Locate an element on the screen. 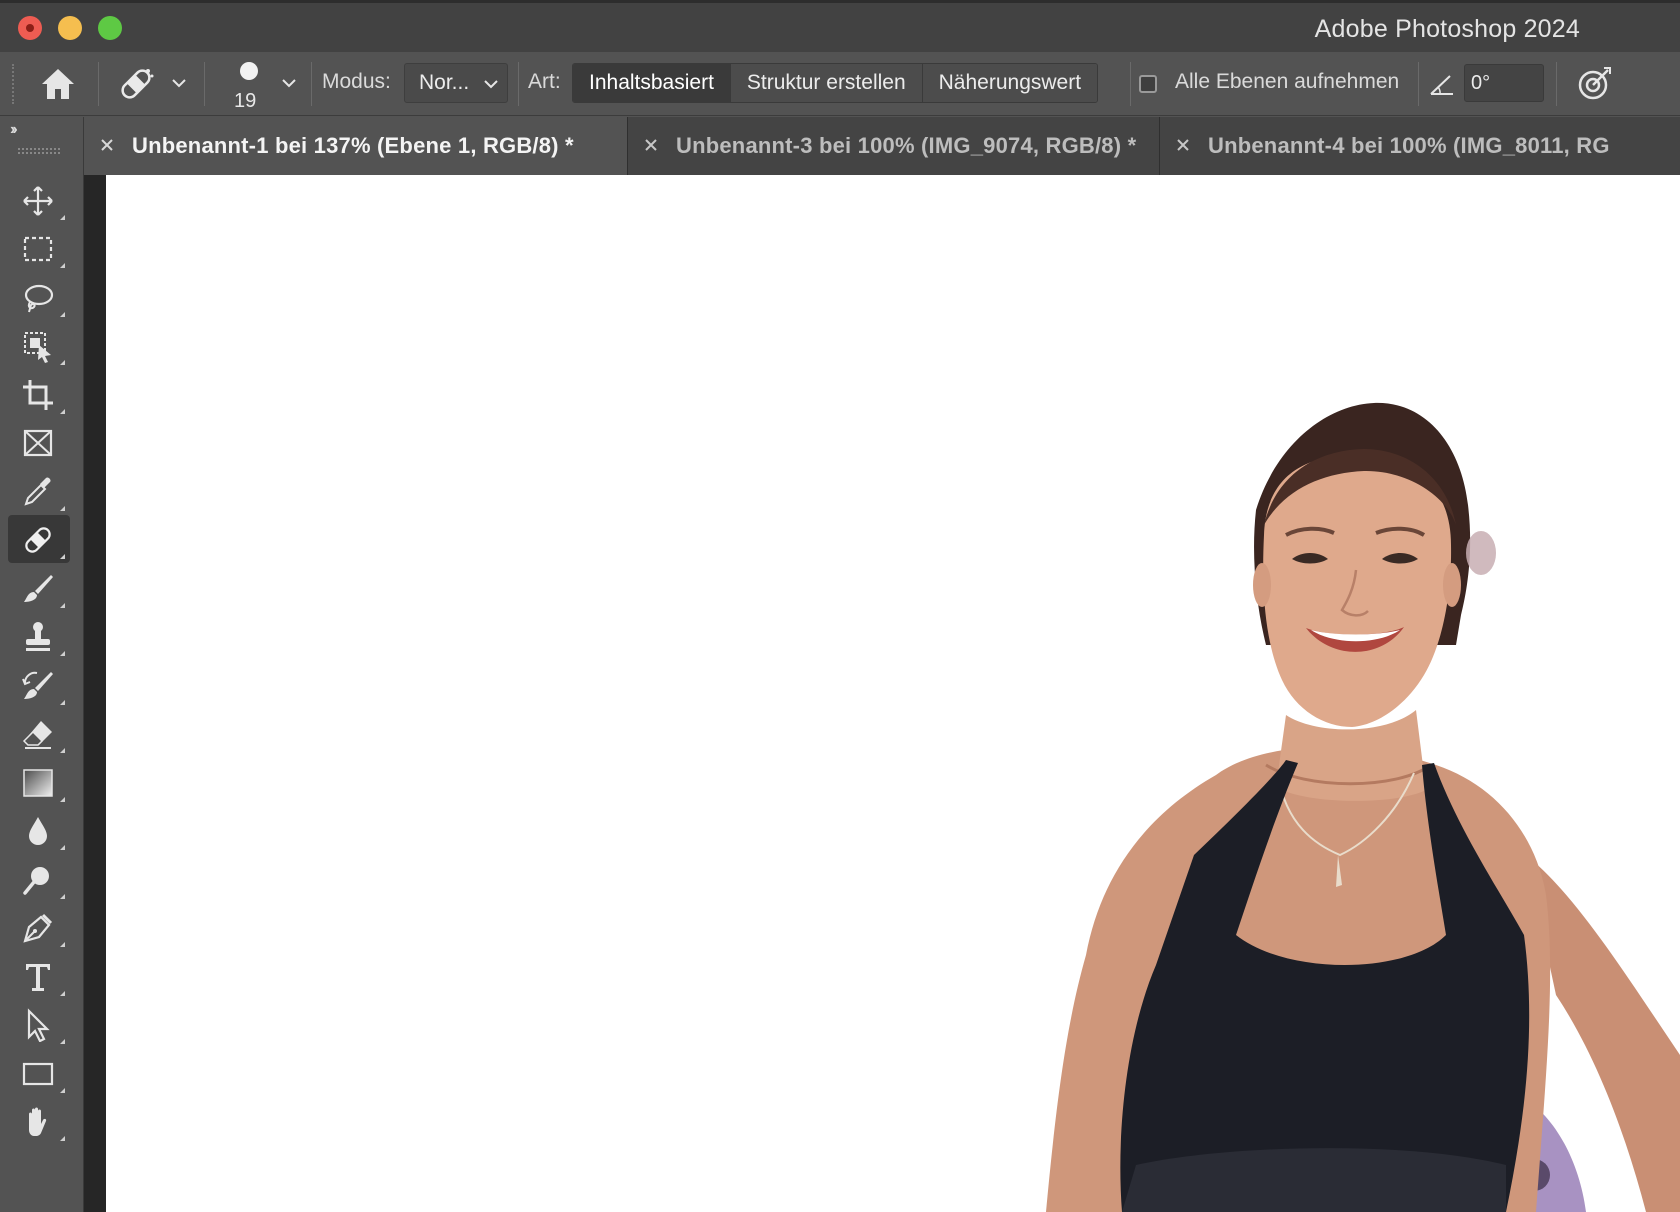 The image size is (1680, 1212). frame-tool is located at coordinates (39, 442).